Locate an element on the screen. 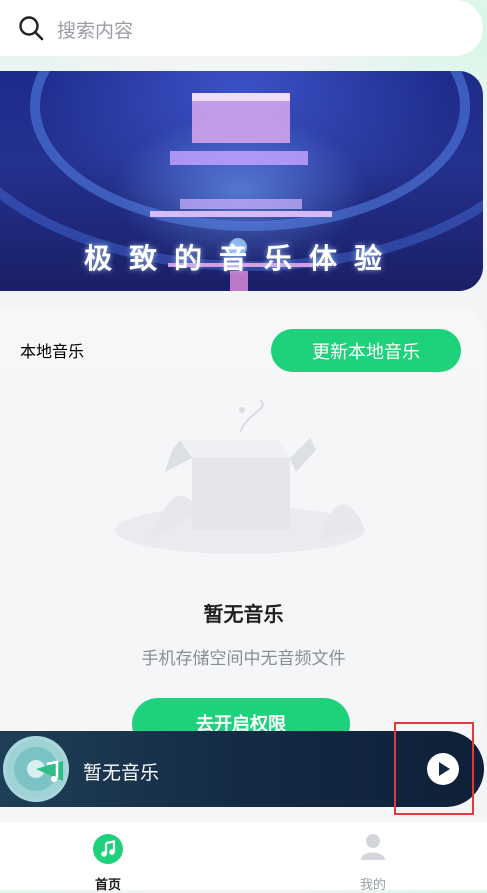  bottom-nav: 首页 我的 is located at coordinates (243, 857).